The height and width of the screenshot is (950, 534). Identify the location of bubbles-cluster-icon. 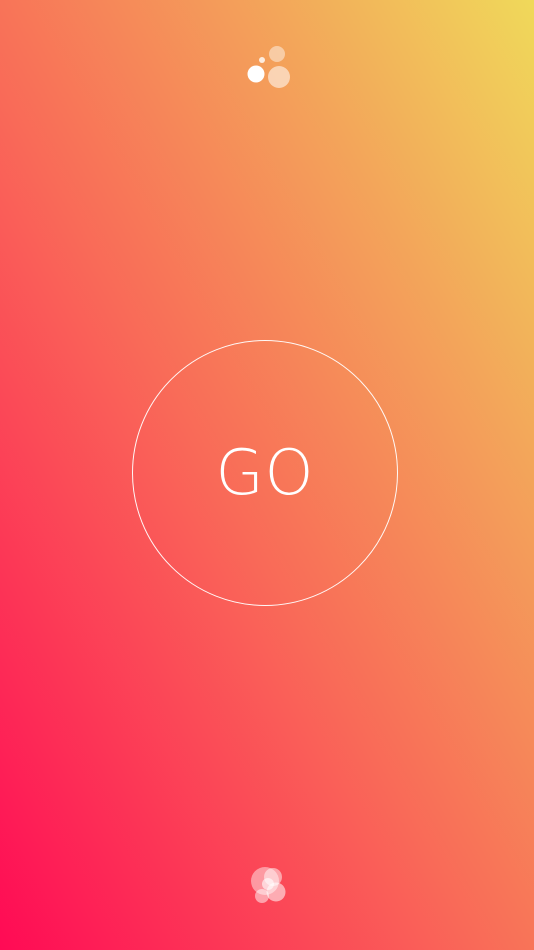
(268, 885).